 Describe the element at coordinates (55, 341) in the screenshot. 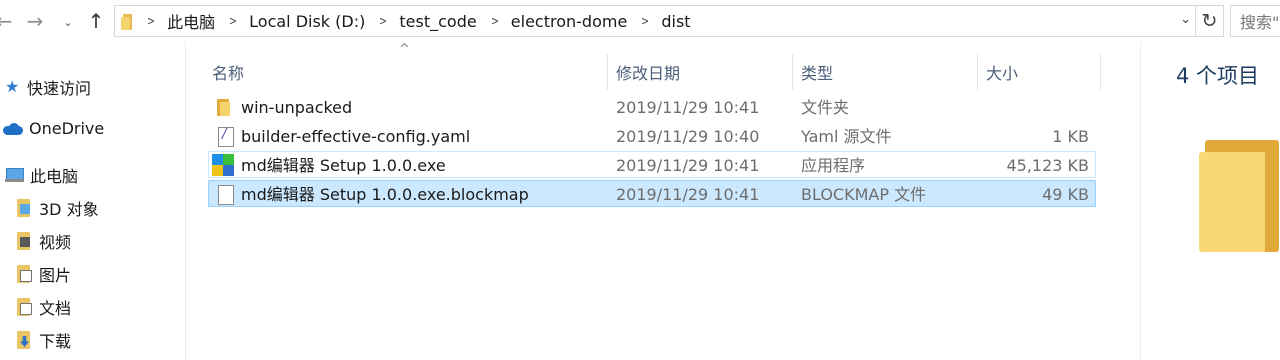

I see `sidebar-item-label: 下载` at that location.